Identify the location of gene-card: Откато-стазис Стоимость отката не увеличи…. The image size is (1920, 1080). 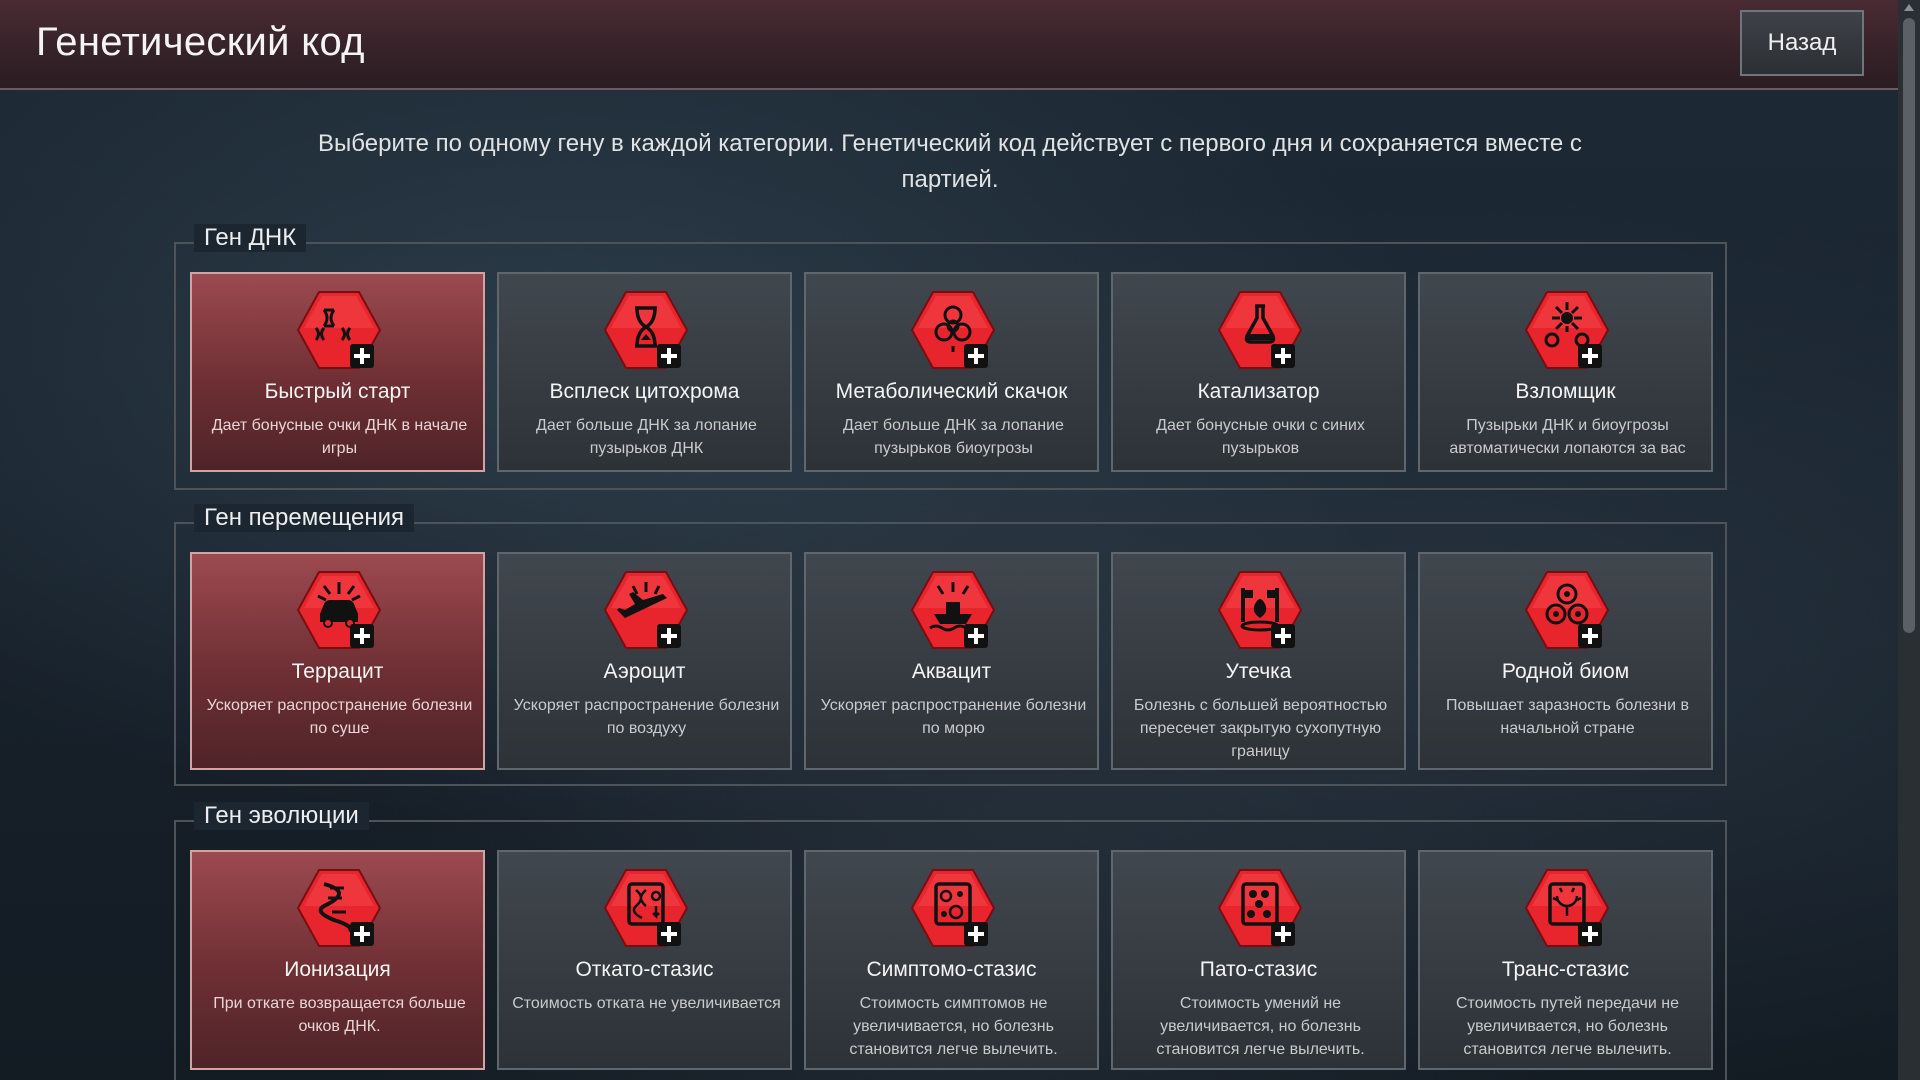
(644, 960).